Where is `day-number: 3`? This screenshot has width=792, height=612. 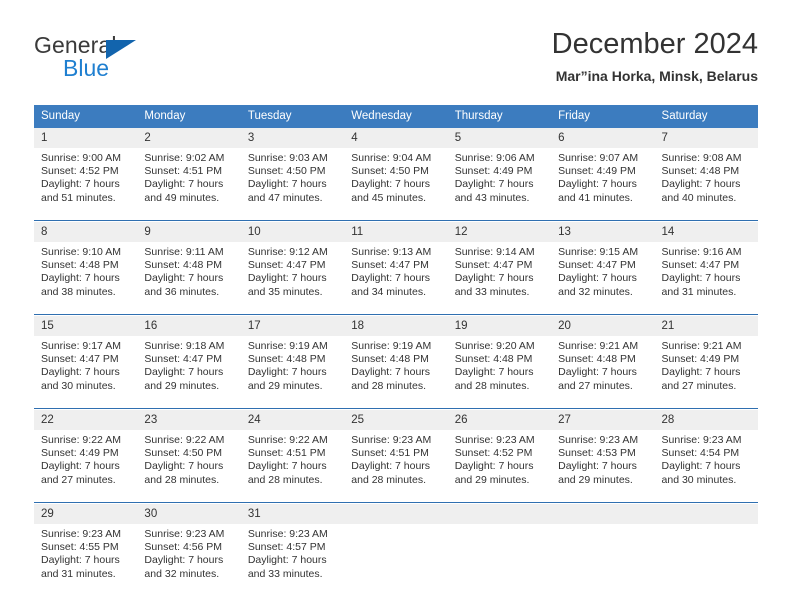
day-number: 3 is located at coordinates (292, 138).